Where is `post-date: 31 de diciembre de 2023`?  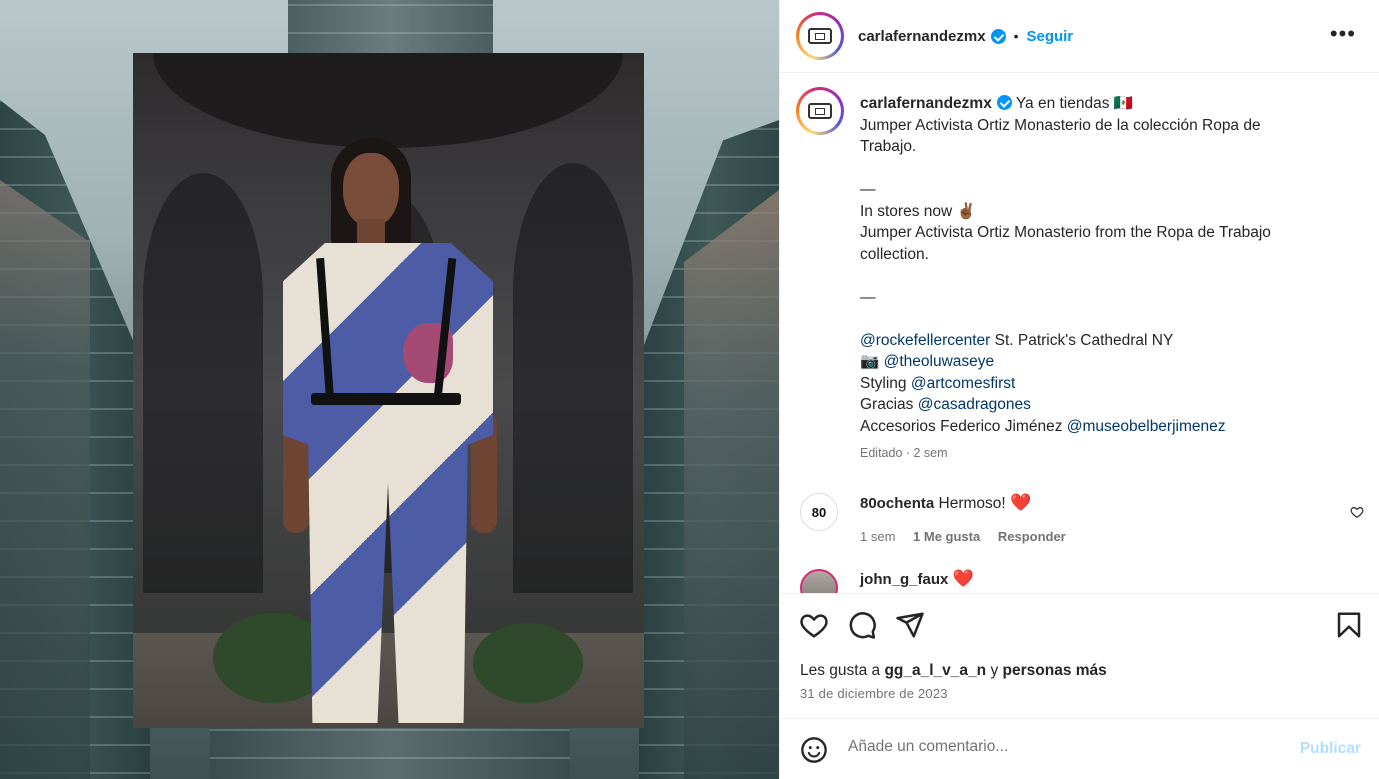 post-date: 31 de diciembre de 2023 is located at coordinates (874, 693).